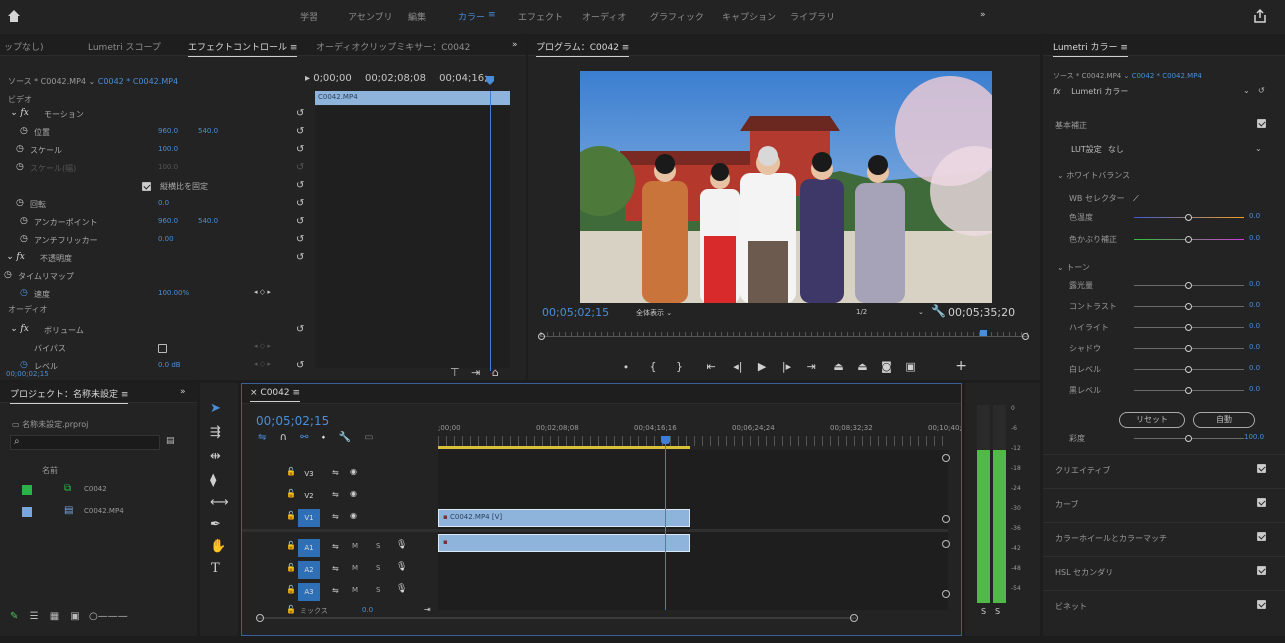 Image resolution: width=1285 pixels, height=643 pixels. Describe the element at coordinates (455, 372) in the screenshot. I see `filter-icon: ⊤` at that location.